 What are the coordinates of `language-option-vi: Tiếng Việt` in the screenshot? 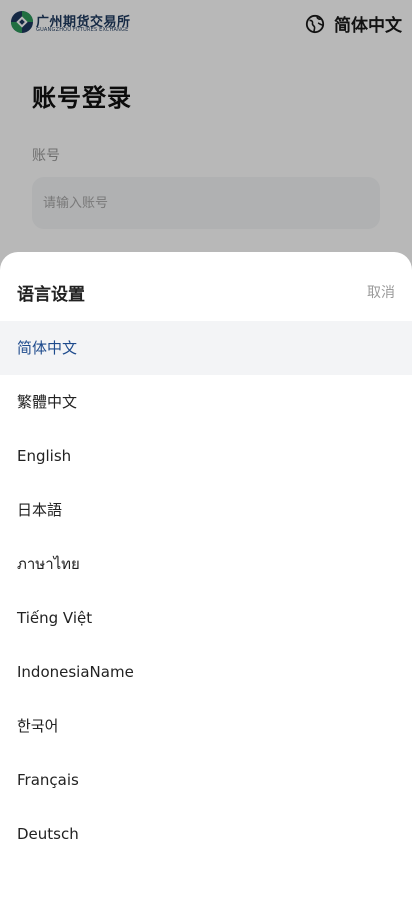 It's located at (206, 618).